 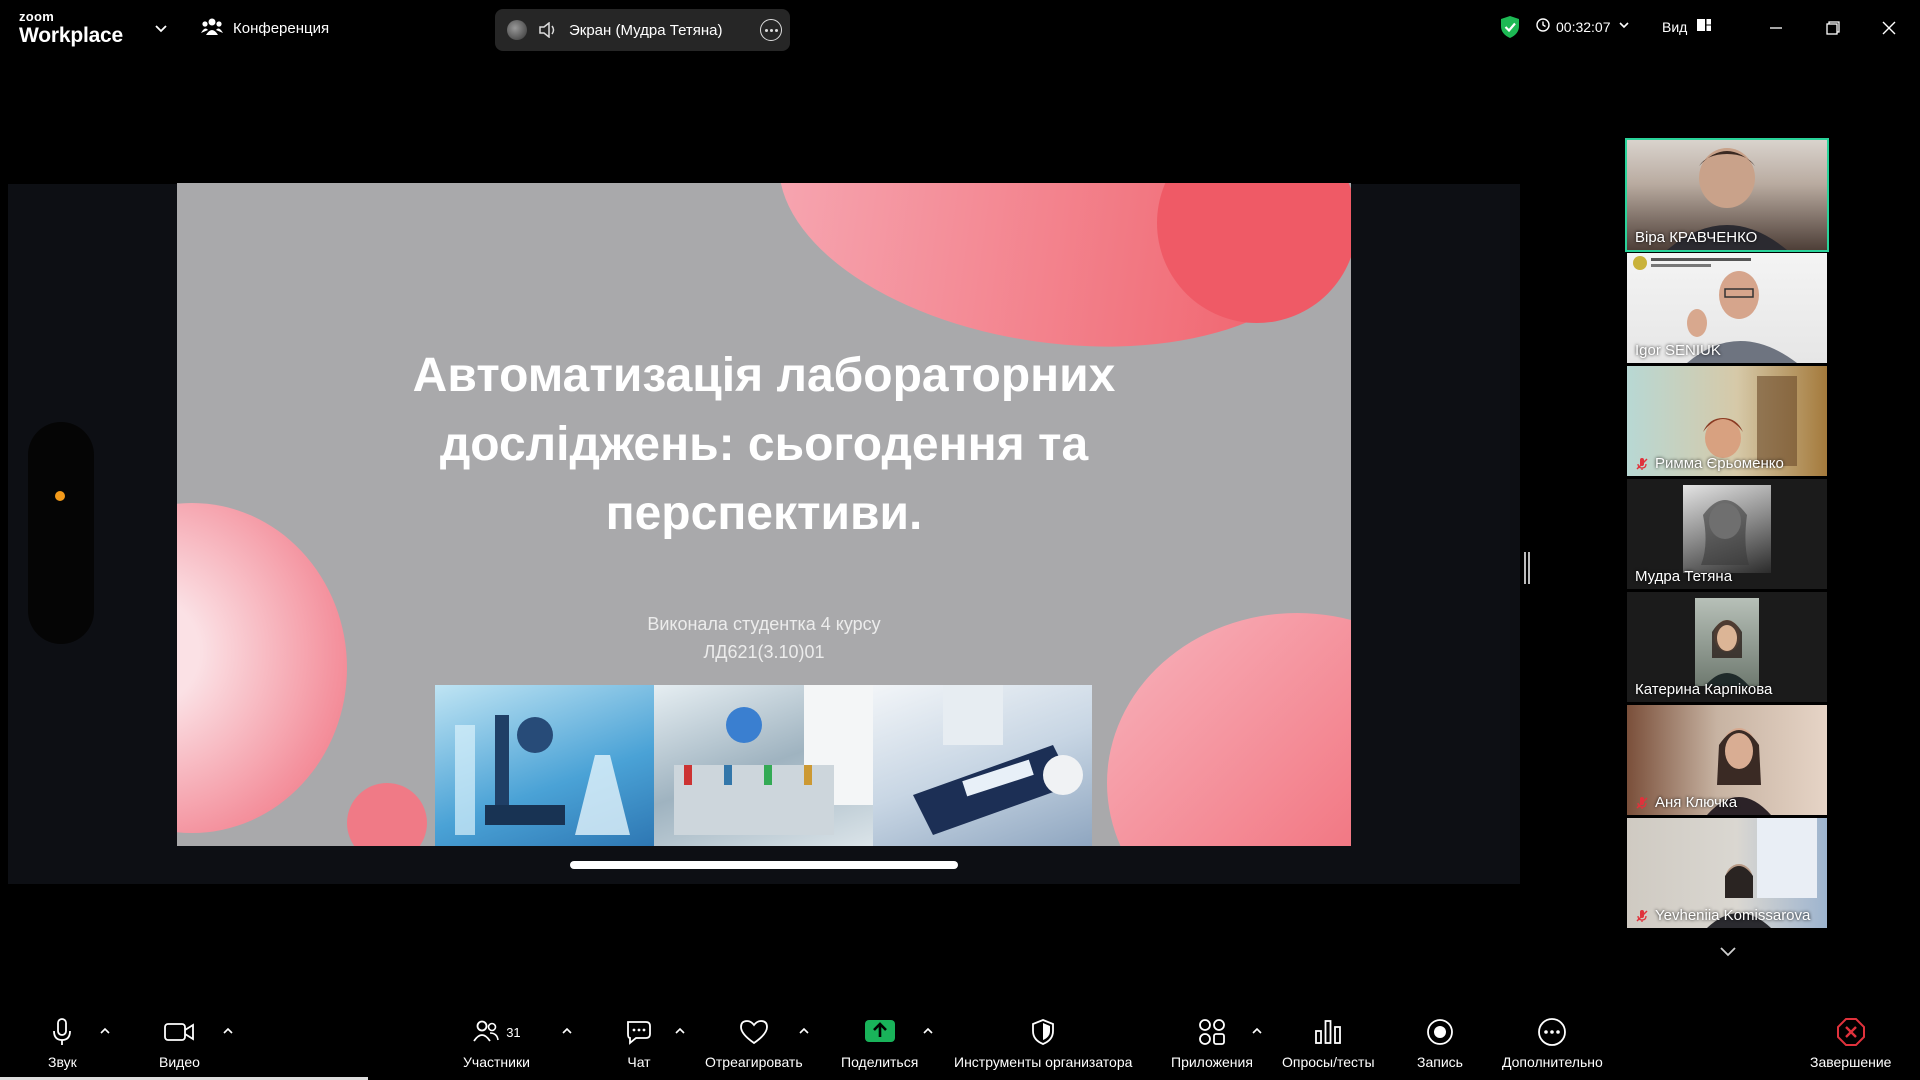 I want to click on participant-tile: Аня Ключка, so click(x=1727, y=760).